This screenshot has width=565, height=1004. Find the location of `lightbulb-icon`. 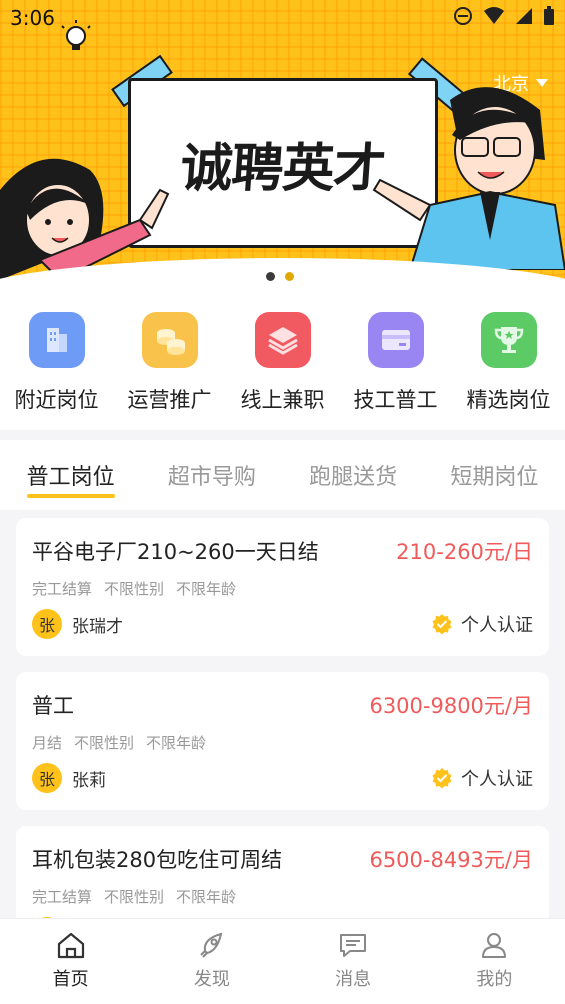

lightbulb-icon is located at coordinates (76, 35).